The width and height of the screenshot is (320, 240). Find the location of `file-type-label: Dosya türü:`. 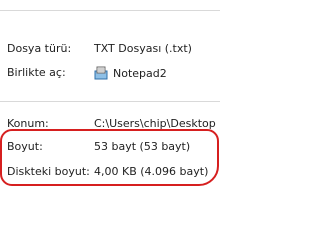

file-type-label: Dosya türü: is located at coordinates (39, 48).